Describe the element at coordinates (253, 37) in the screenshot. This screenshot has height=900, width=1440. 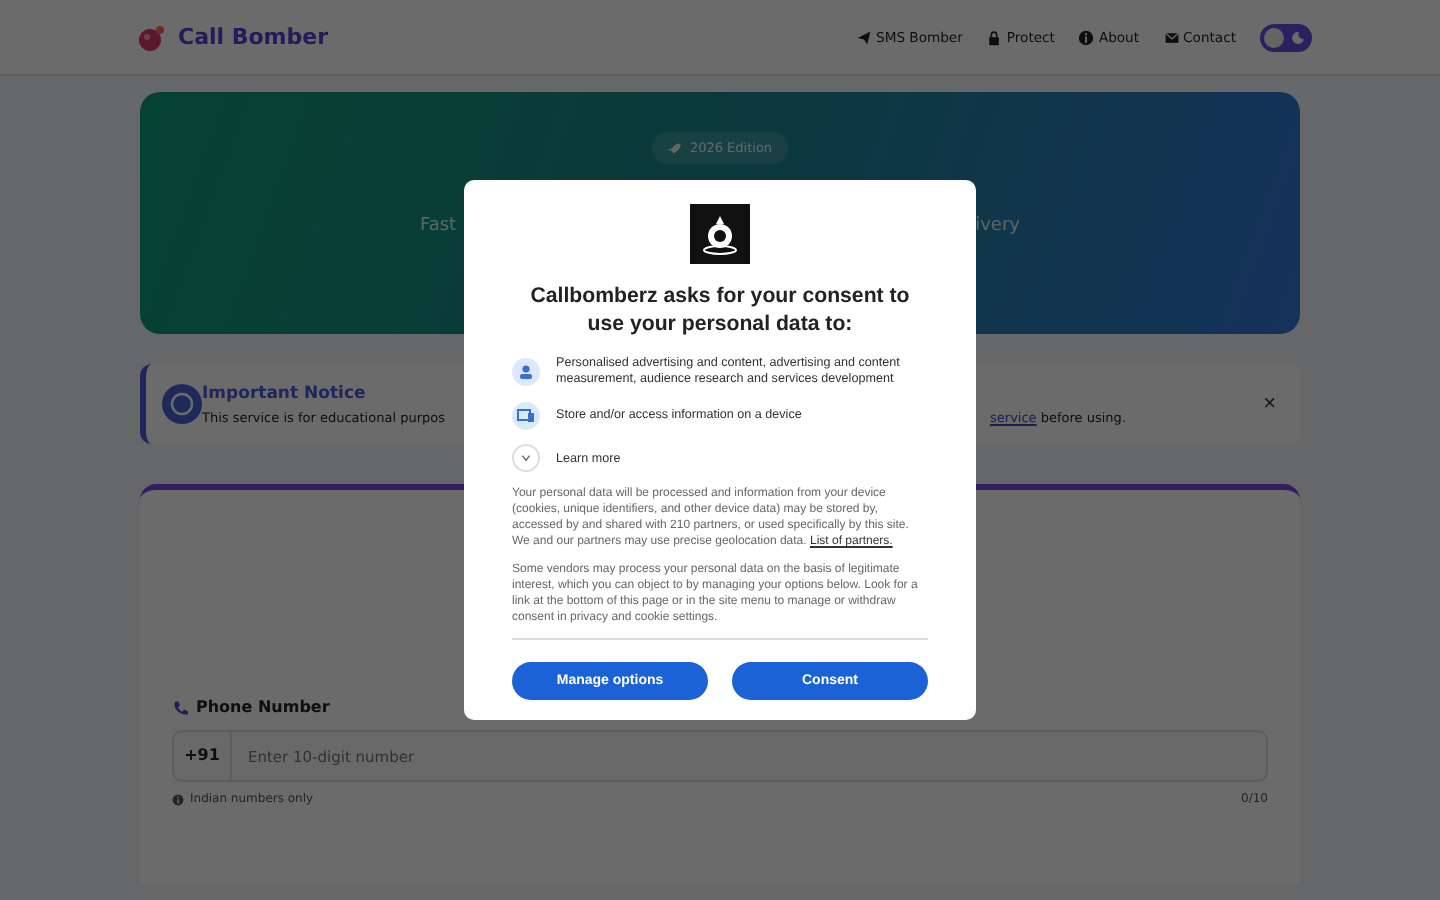
I see `brand-name: Call Bomber` at that location.